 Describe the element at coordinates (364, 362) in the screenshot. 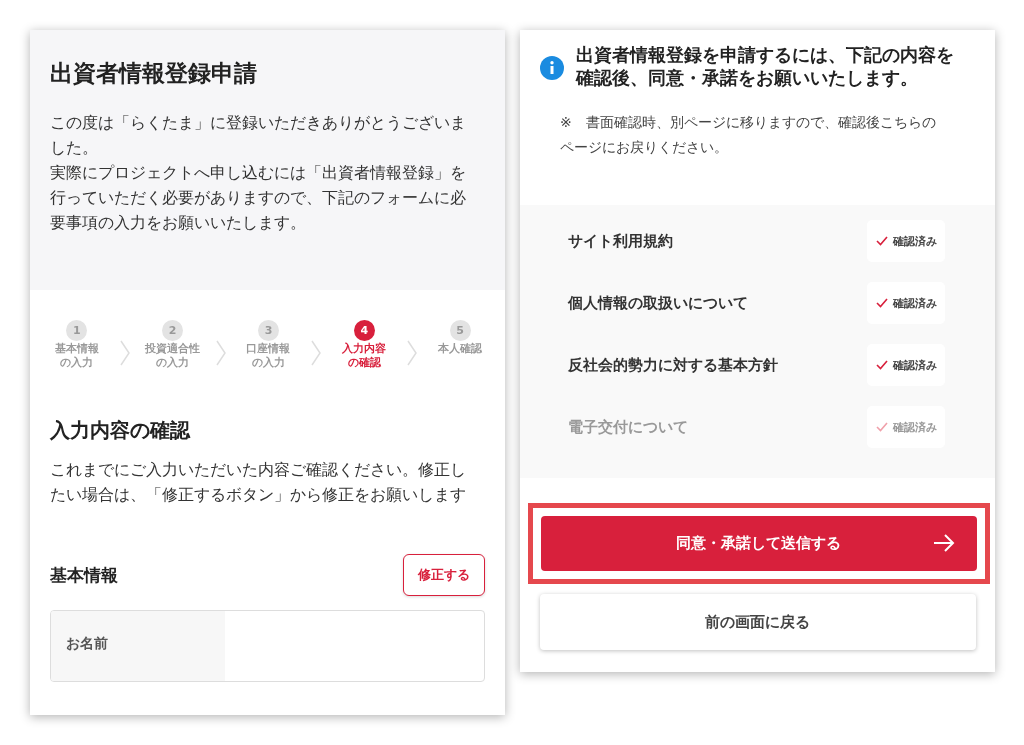

I see `step-label: の確認` at that location.